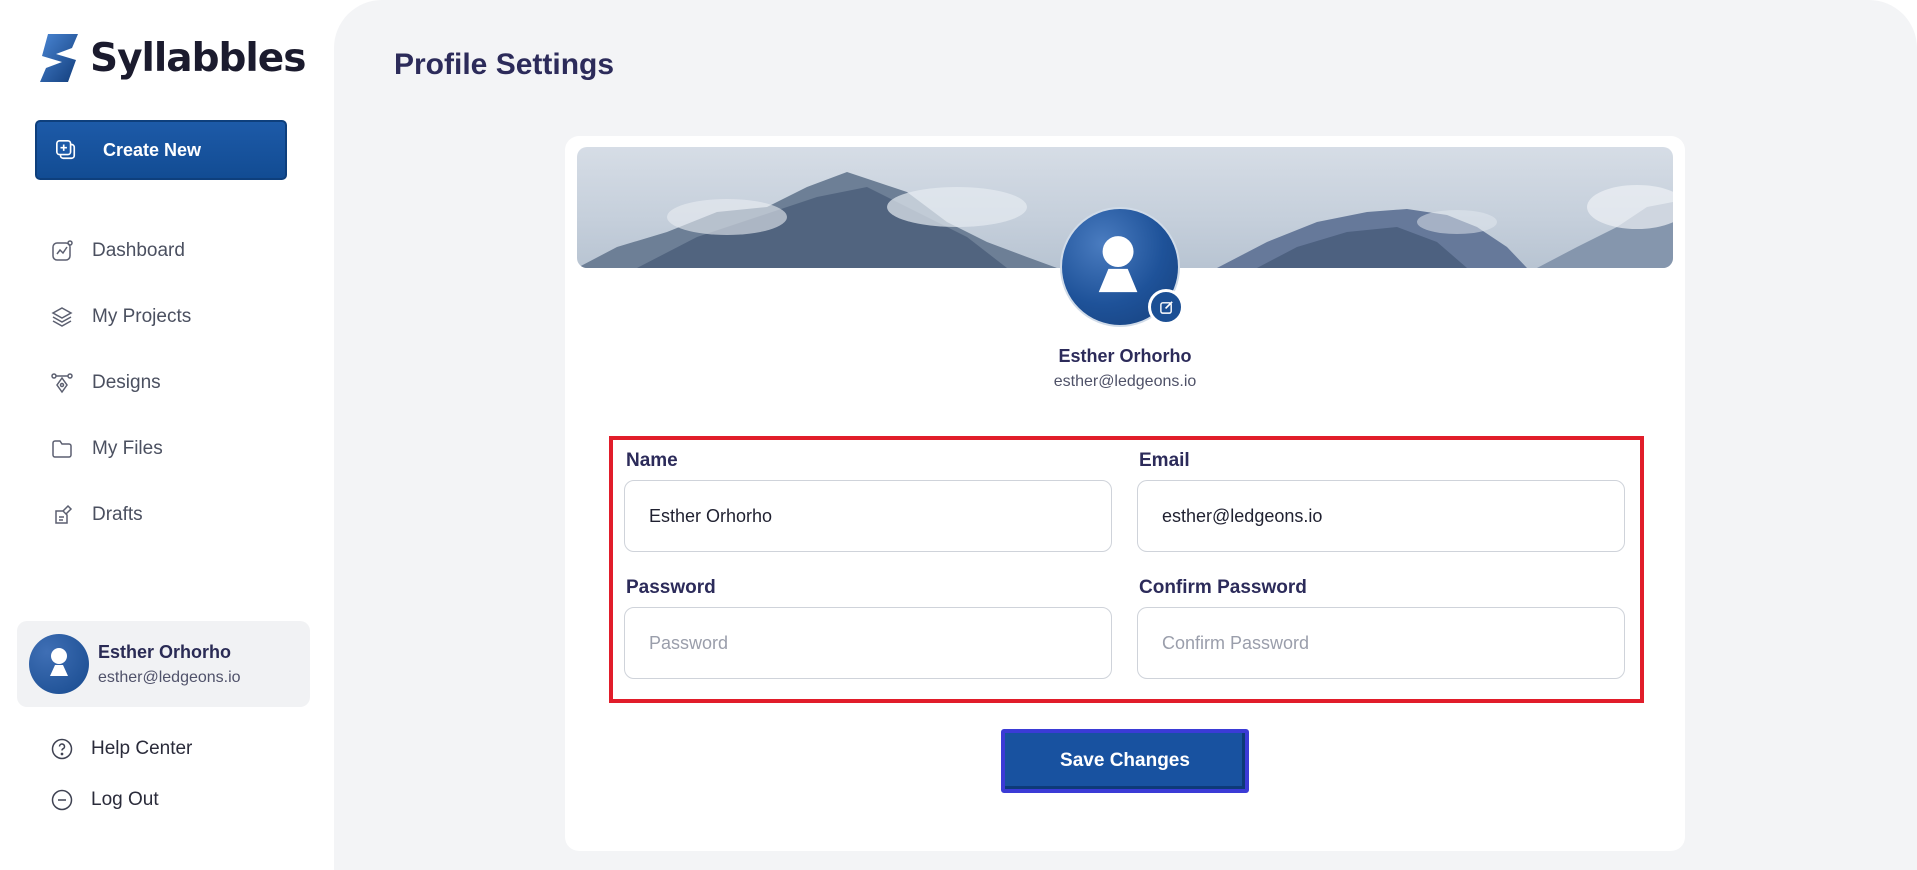 Image resolution: width=1917 pixels, height=870 pixels. Describe the element at coordinates (868, 643) in the screenshot. I see `password-input` at that location.